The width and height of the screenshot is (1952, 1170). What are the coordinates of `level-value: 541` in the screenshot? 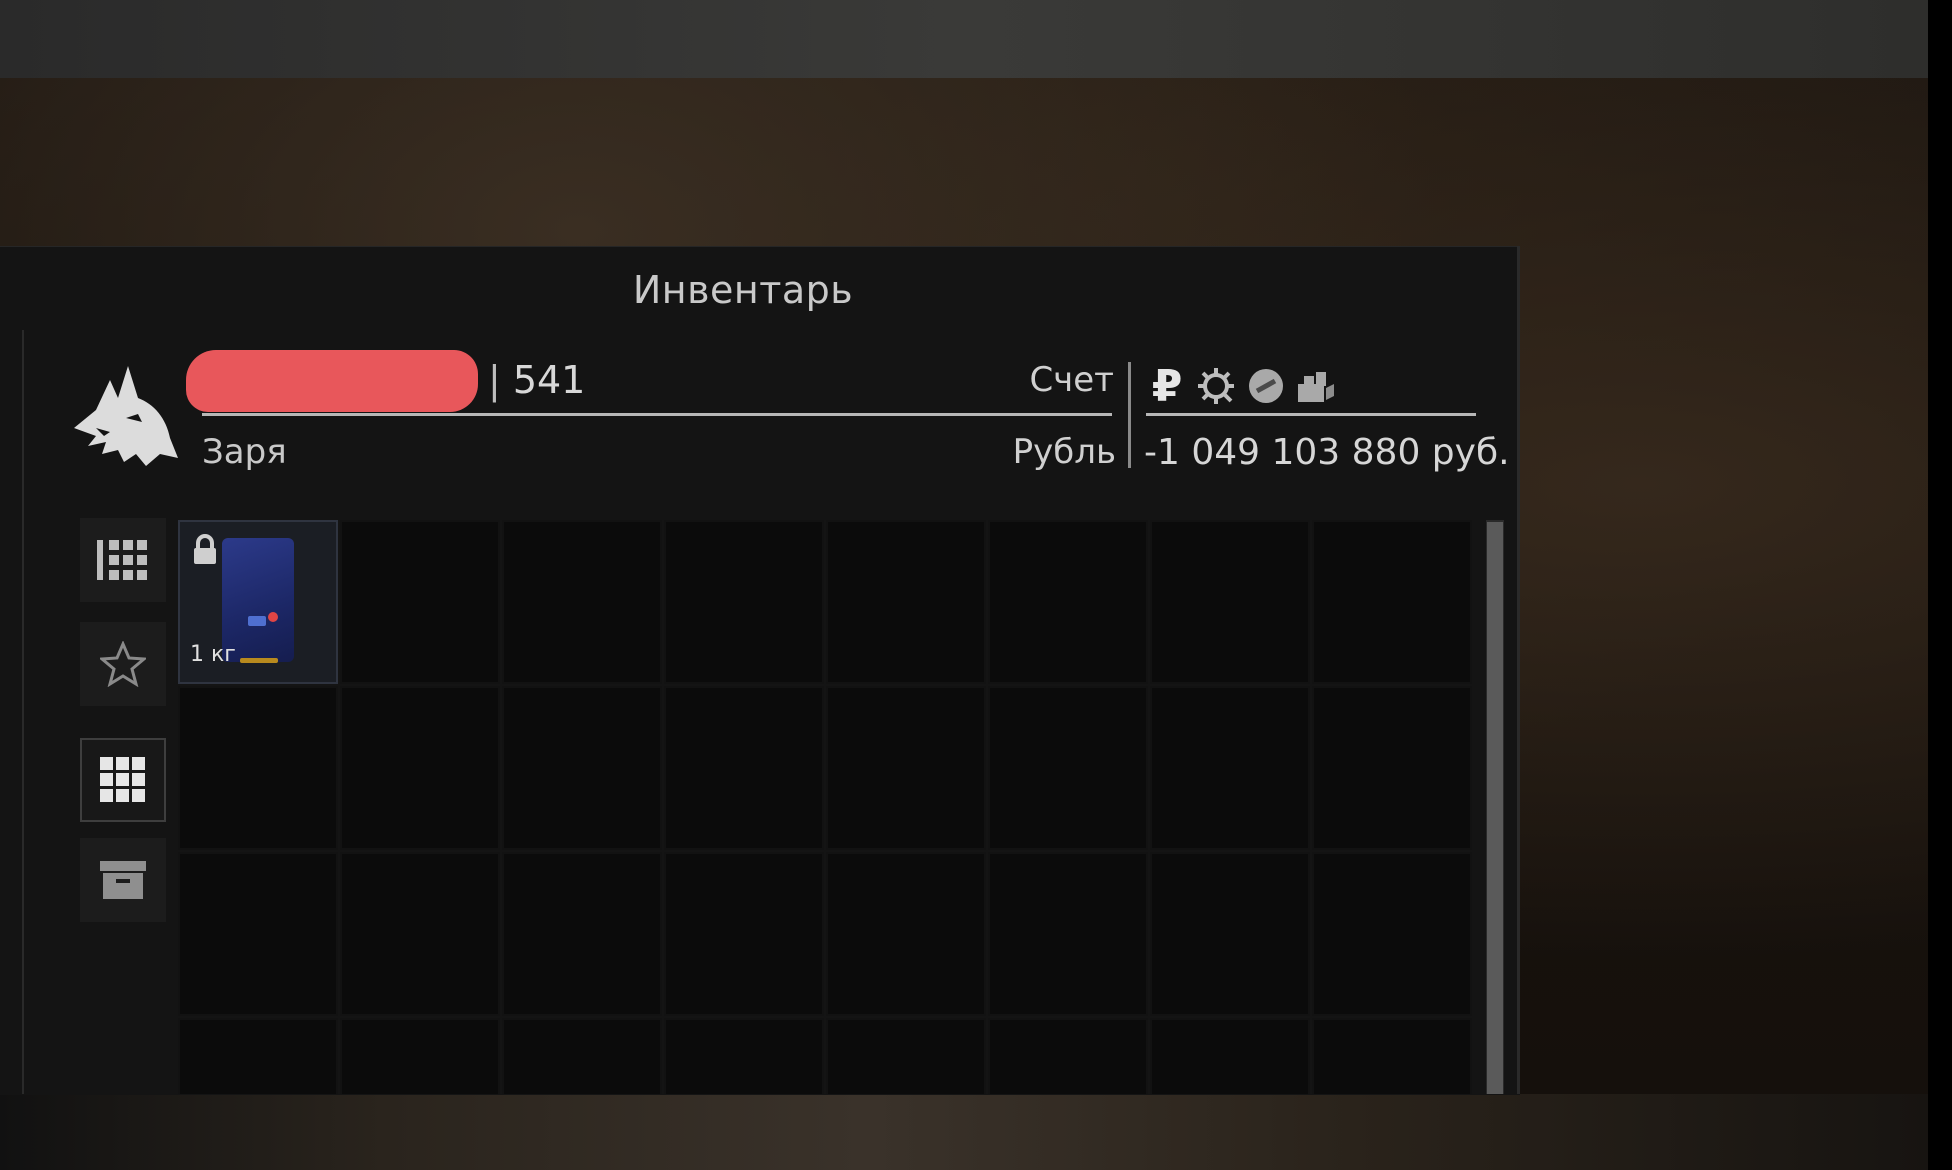 It's located at (549, 380).